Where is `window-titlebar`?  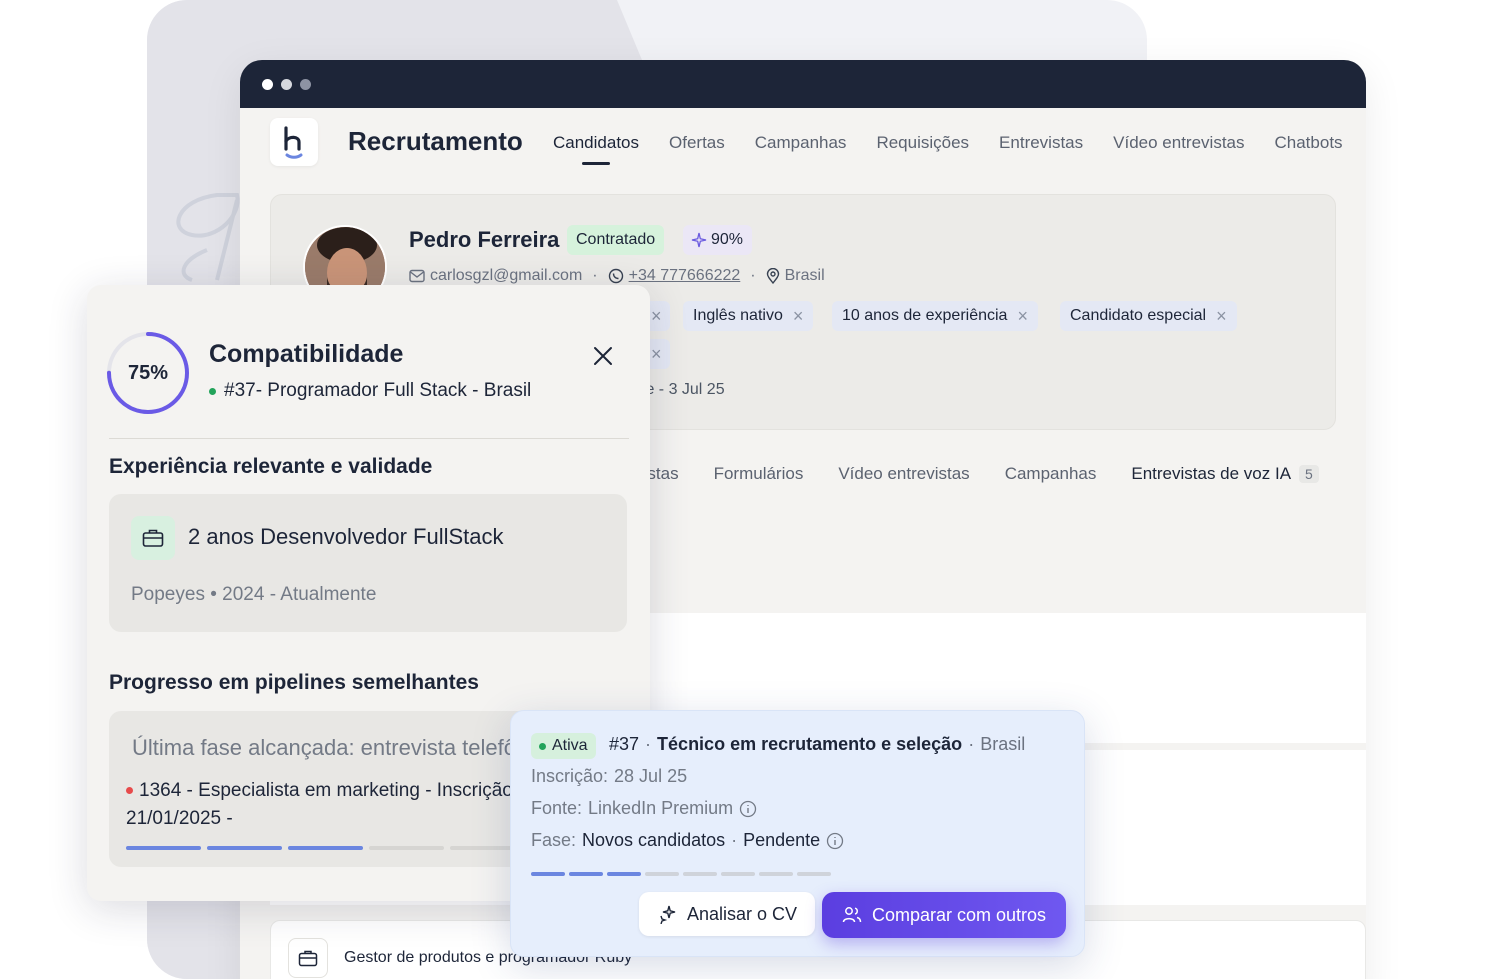
window-titlebar is located at coordinates (803, 84).